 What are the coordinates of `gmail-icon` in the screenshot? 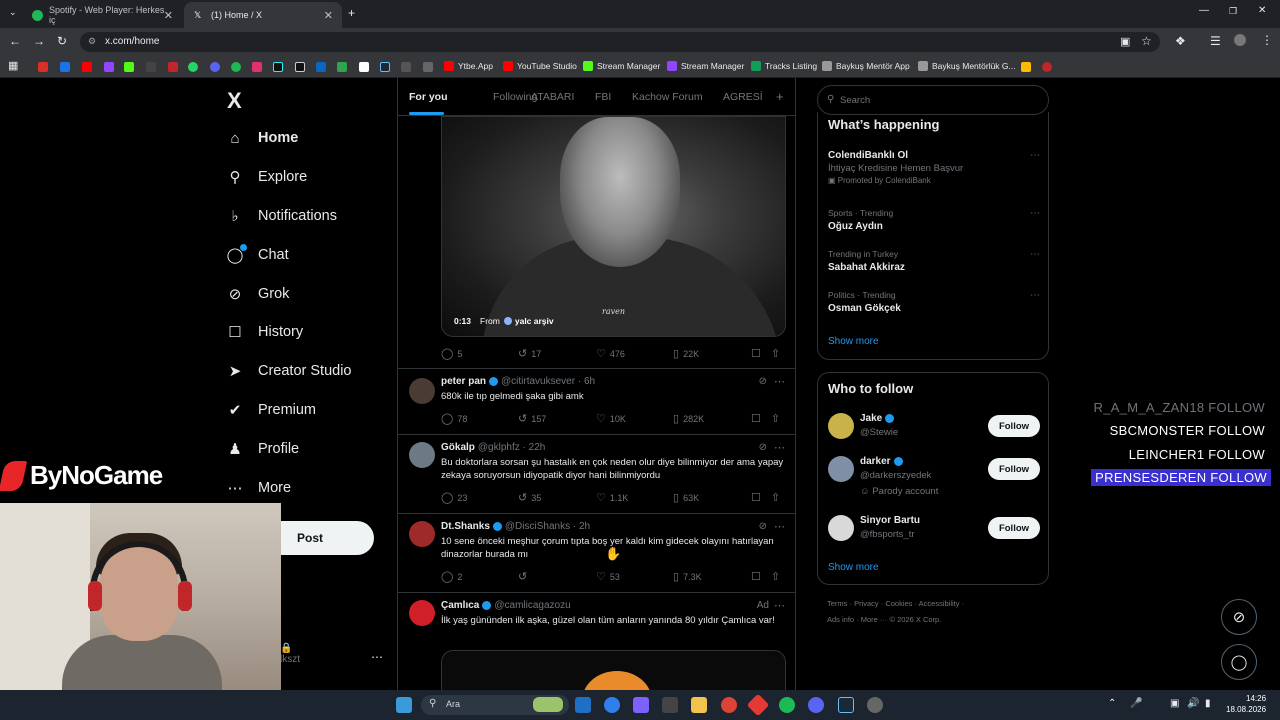 It's located at (43, 67).